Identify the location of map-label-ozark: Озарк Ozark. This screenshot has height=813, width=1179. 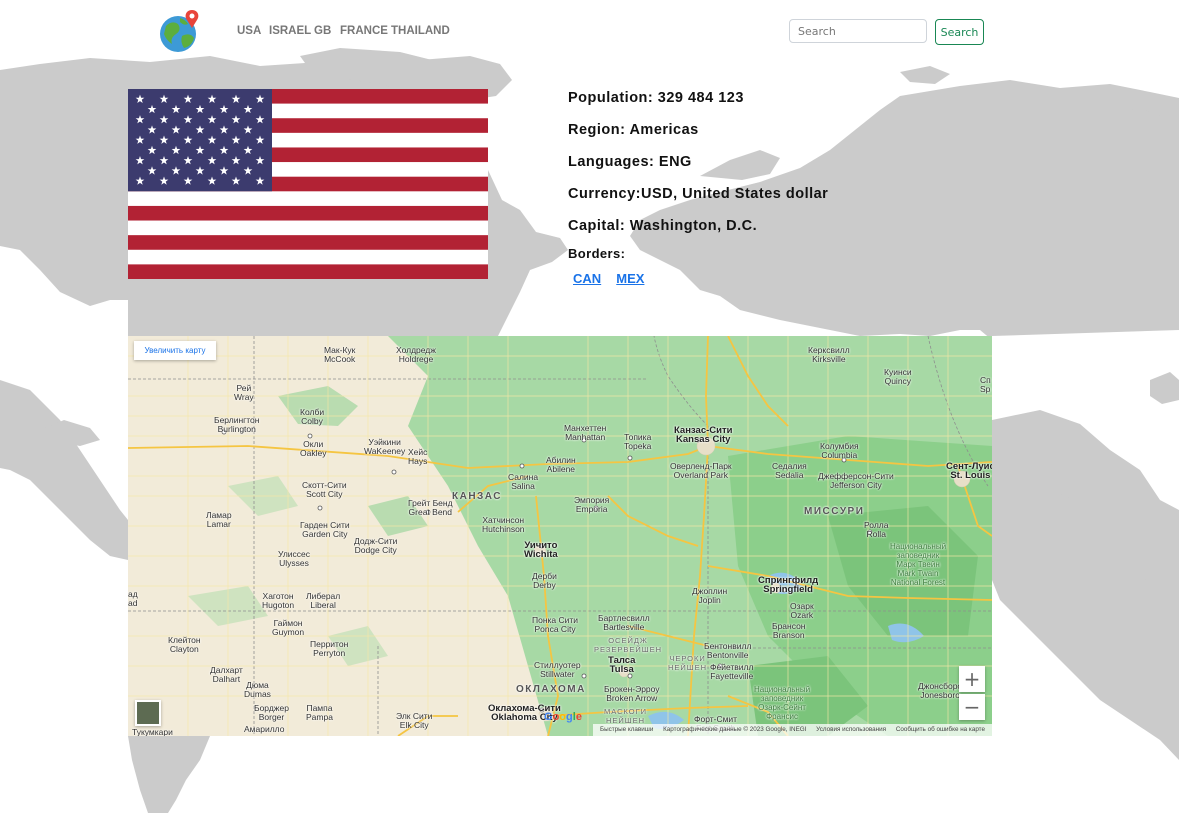
(802, 610).